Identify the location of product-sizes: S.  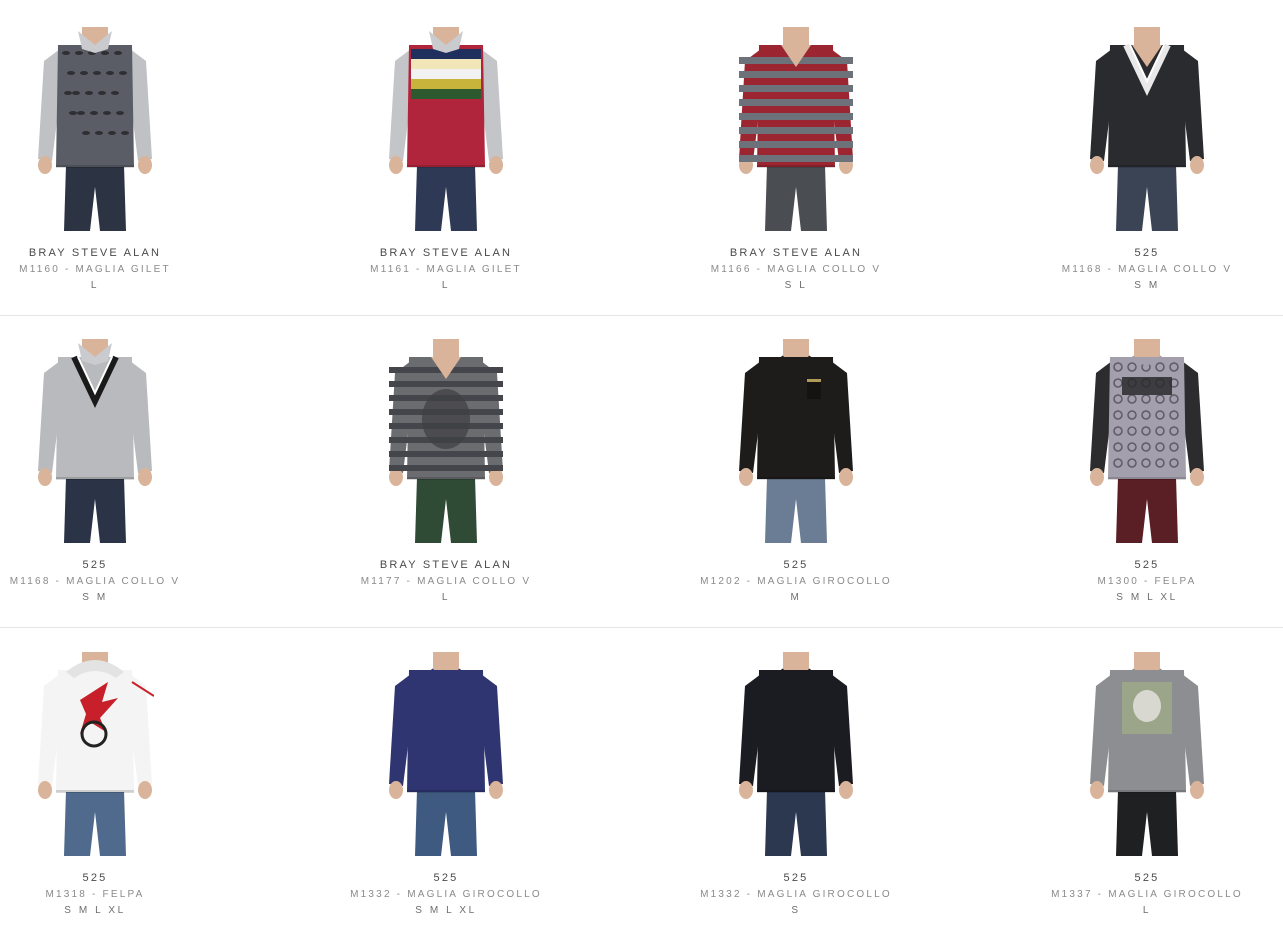
(796, 910).